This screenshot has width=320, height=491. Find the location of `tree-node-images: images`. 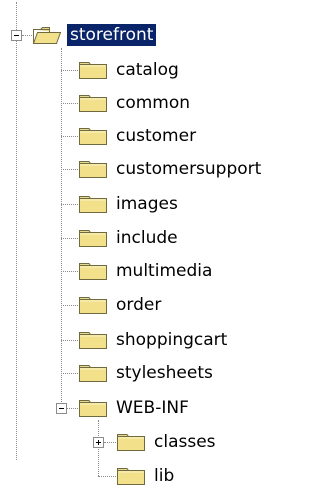

tree-node-images: images is located at coordinates (129, 204).